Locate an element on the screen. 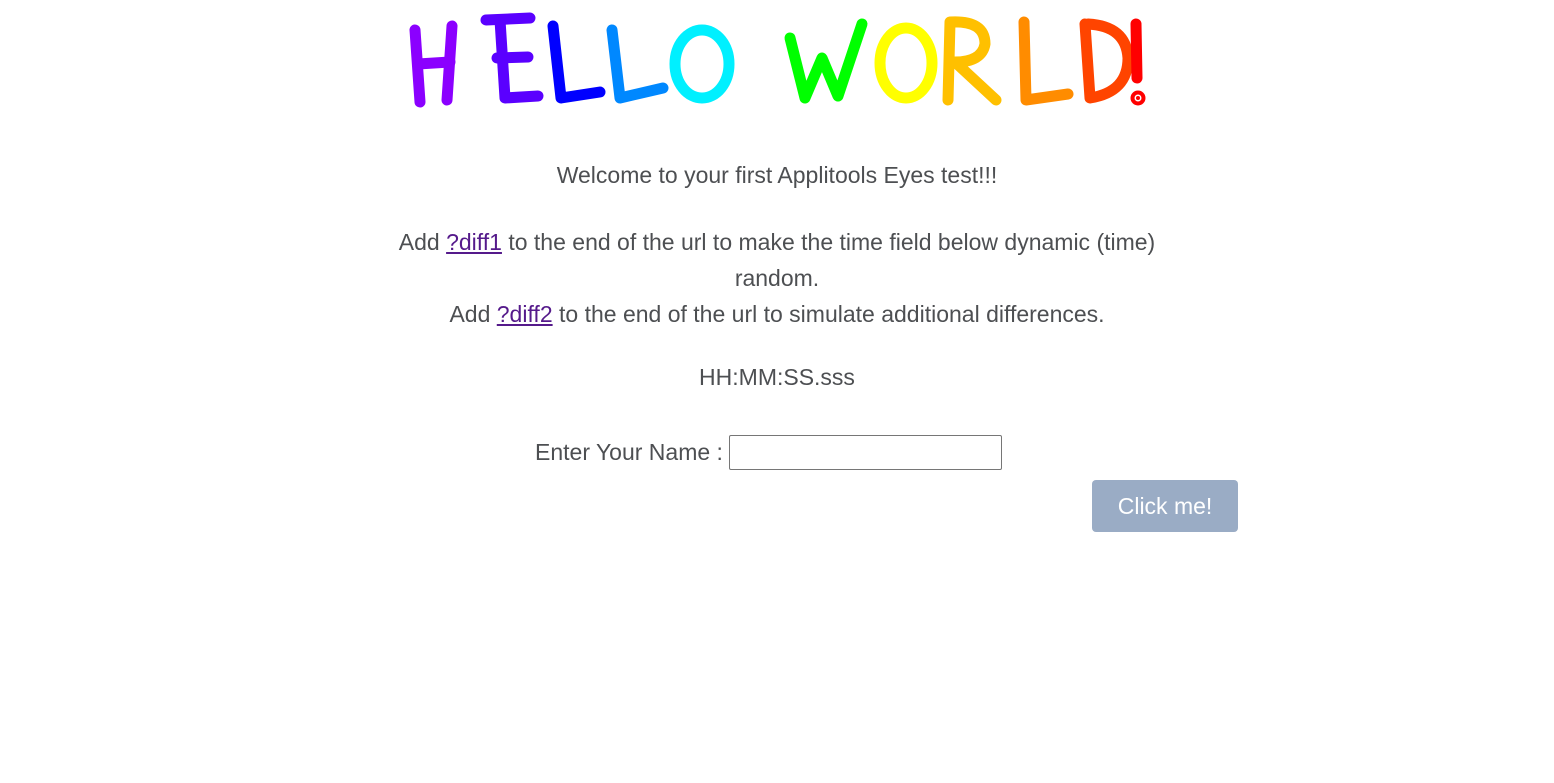 This screenshot has width=1554, height=783. diff2-link: ?diff2 is located at coordinates (525, 314).